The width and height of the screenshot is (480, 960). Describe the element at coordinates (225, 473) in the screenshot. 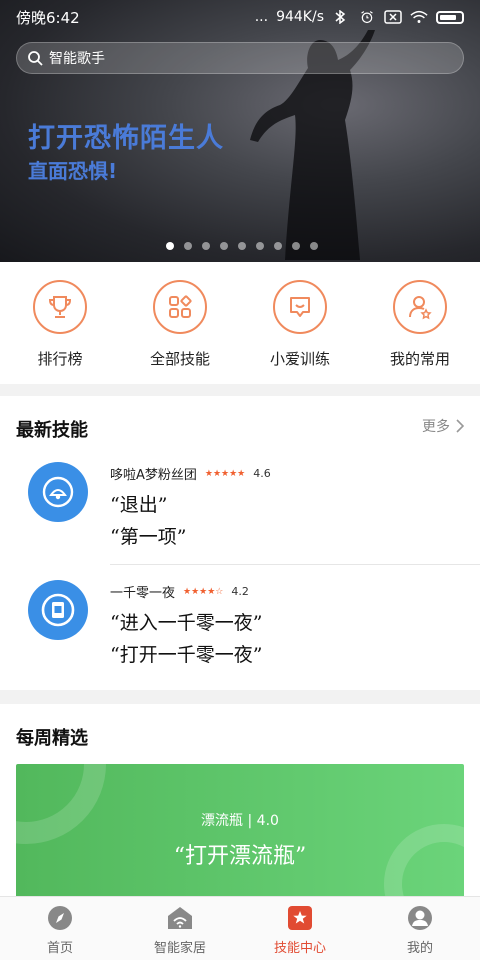

I see `rating-stars: ★★★★★` at that location.